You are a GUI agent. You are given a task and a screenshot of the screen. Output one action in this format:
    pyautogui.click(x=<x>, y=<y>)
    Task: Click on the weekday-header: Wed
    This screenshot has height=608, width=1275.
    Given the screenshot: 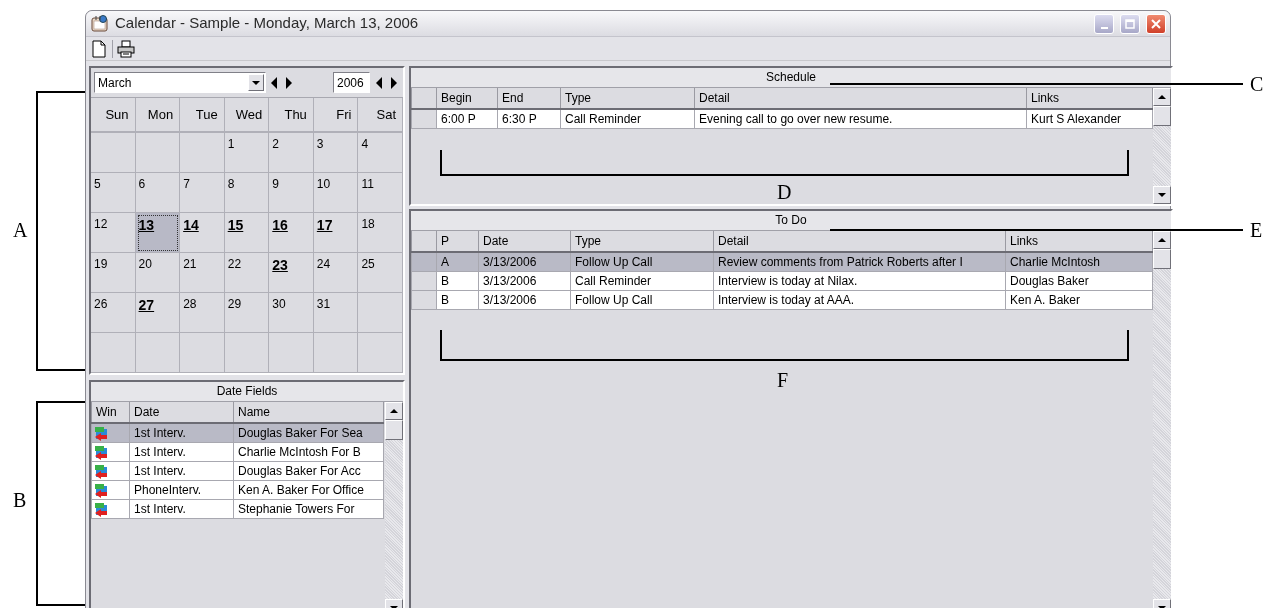 What is the action you would take?
    pyautogui.click(x=247, y=115)
    